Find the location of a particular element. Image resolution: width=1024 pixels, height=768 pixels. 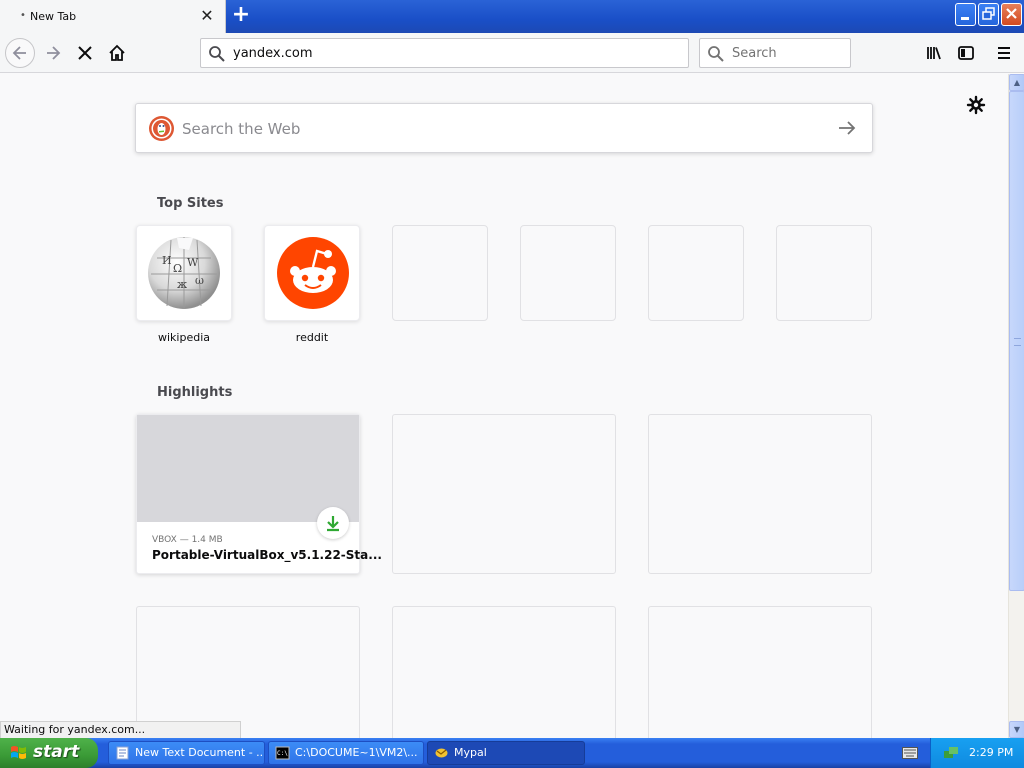

svg-text: ж is located at coordinates (182, 284).